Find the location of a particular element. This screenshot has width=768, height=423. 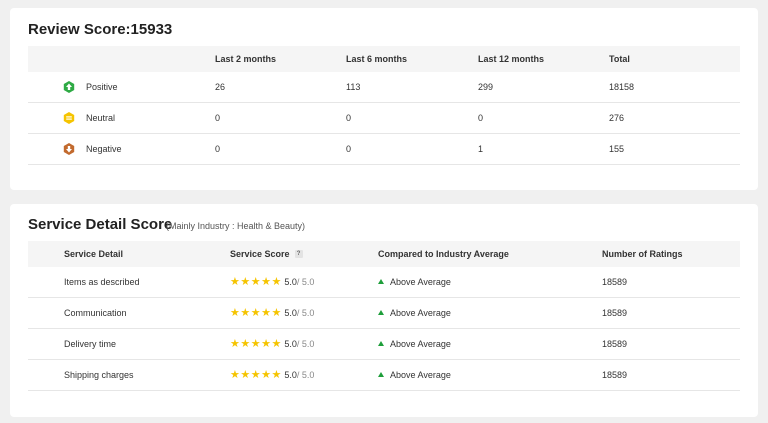

review-score-title: Review Score:15933 is located at coordinates (100, 29).